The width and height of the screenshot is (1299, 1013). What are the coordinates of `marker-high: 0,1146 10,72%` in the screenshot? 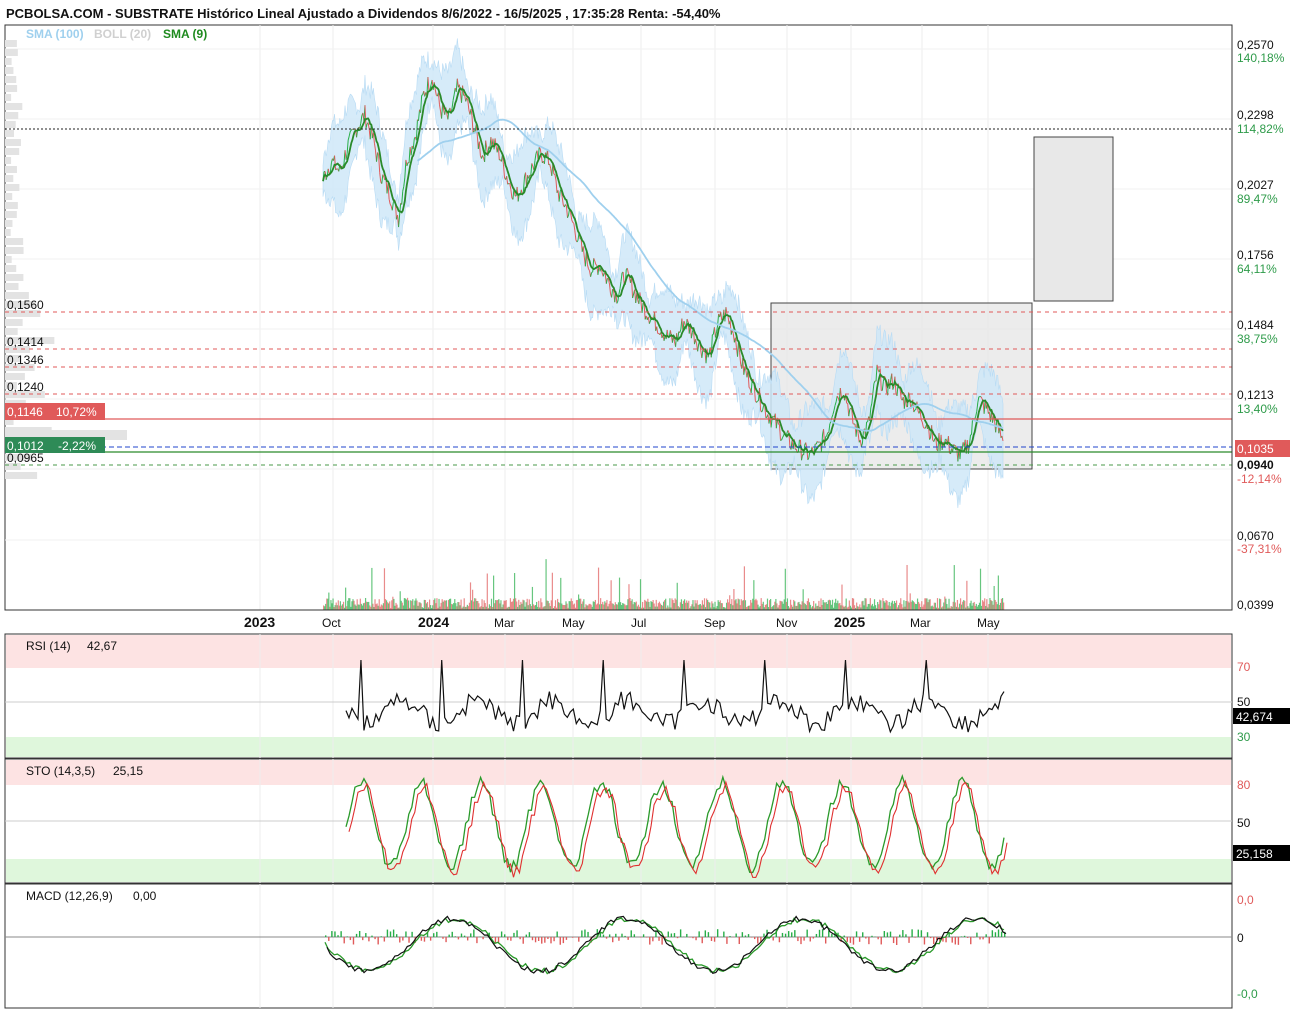 It's located at (55, 411).